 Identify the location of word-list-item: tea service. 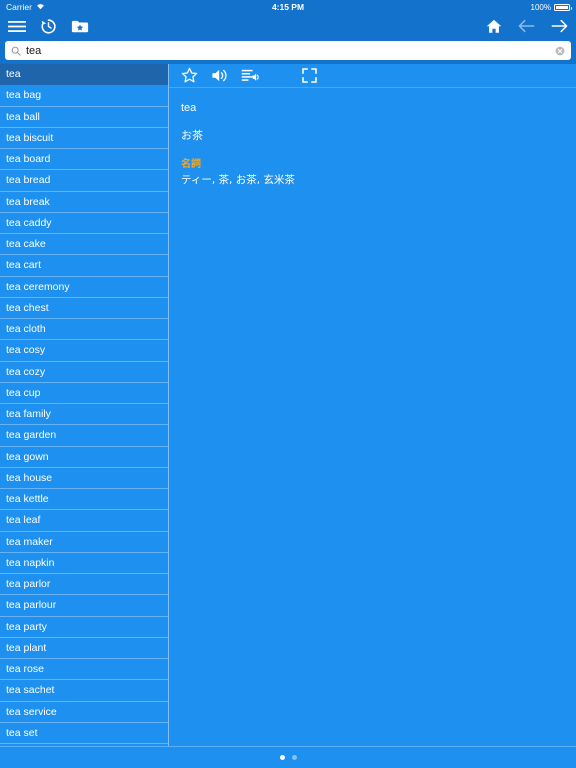
(84, 712).